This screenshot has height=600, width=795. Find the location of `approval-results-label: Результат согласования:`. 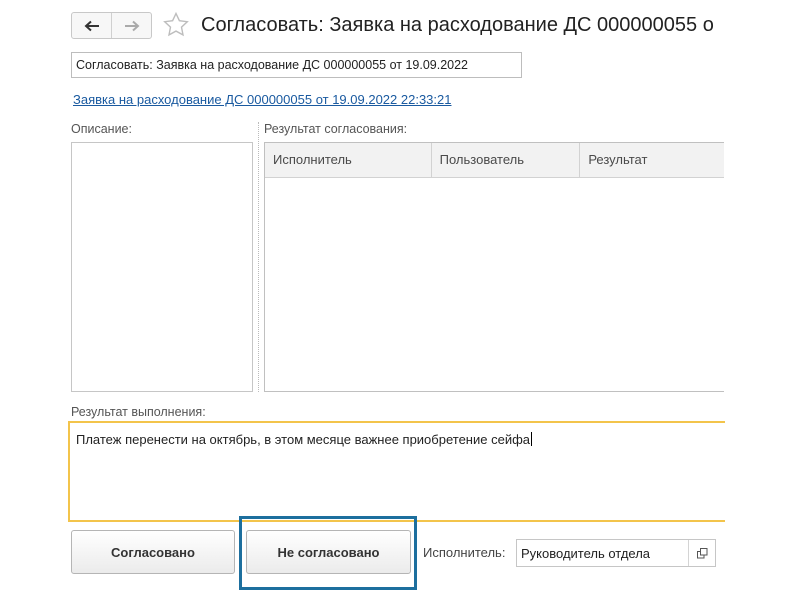

approval-results-label: Результат согласования: is located at coordinates (336, 129).